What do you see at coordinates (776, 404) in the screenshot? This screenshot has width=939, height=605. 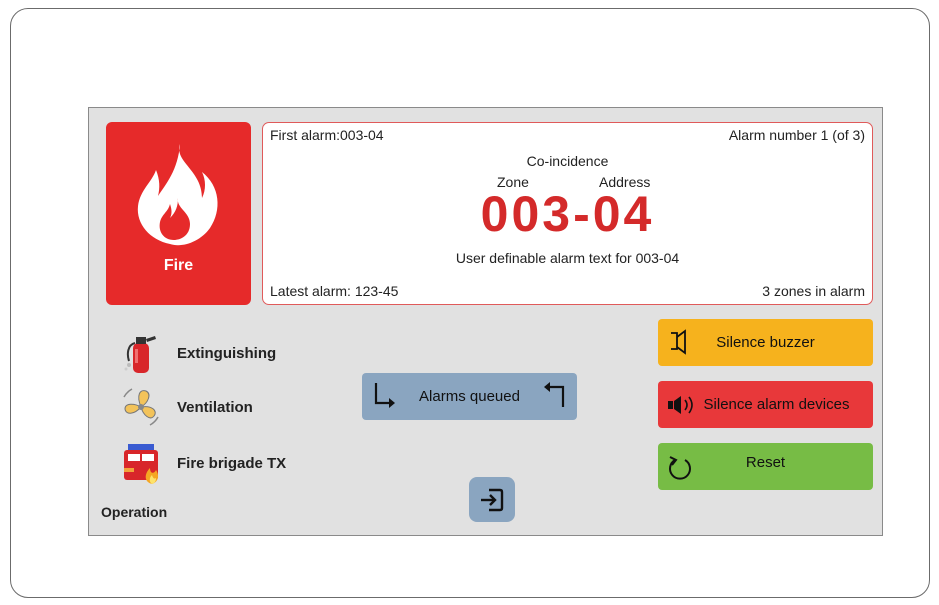 I see `silence-alarm-devices-label: Silence alarm devices` at bounding box center [776, 404].